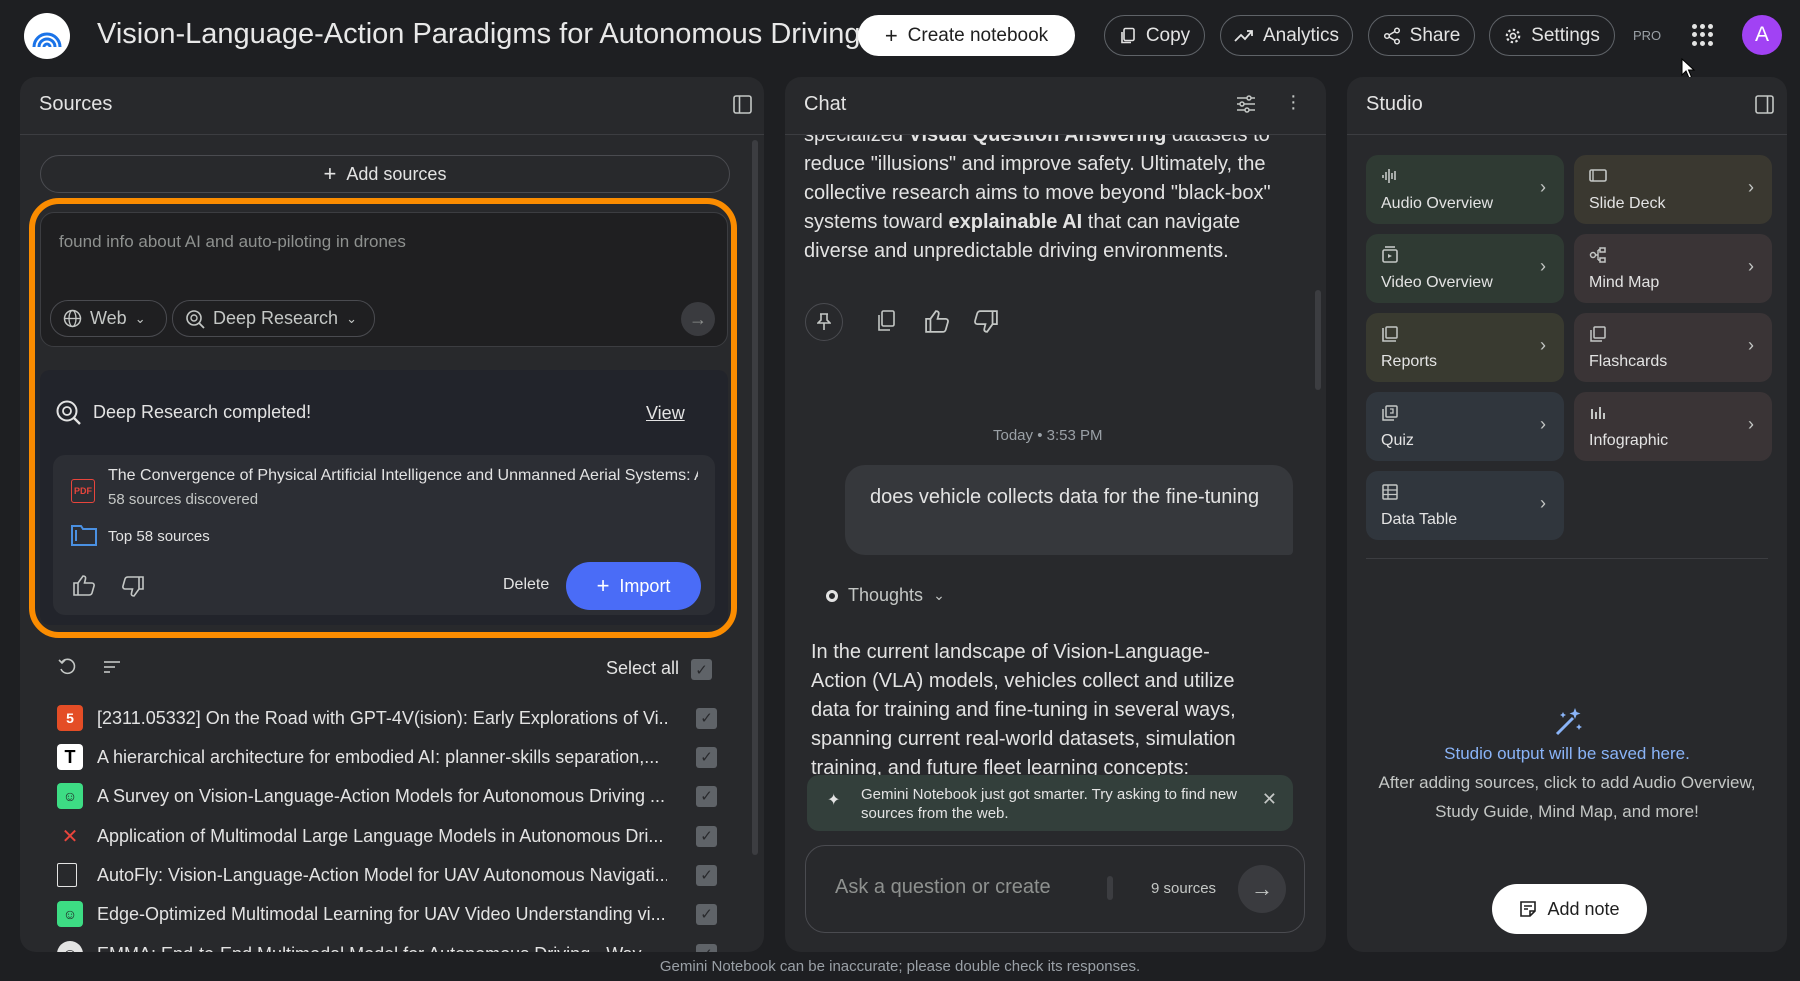  What do you see at coordinates (1647, 35) in the screenshot?
I see `pro-badge: PRO` at bounding box center [1647, 35].